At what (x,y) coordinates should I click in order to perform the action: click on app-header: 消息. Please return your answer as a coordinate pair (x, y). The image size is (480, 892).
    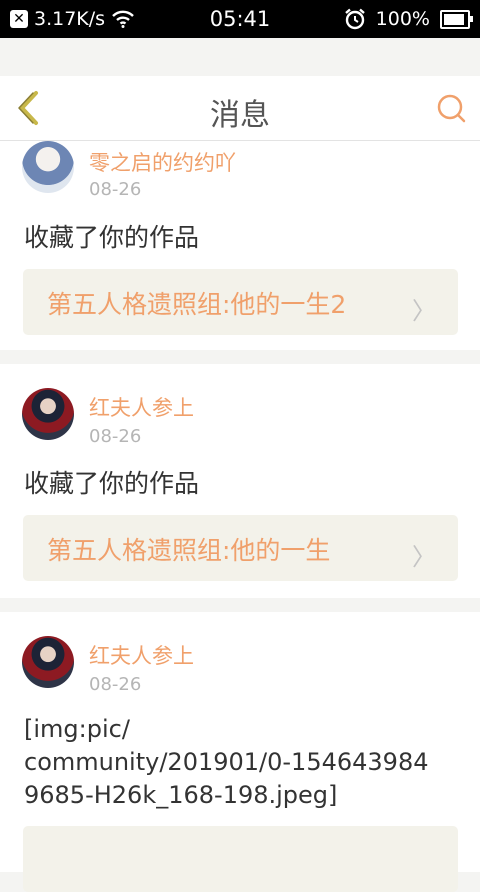
    Looking at the image, I should click on (240, 108).